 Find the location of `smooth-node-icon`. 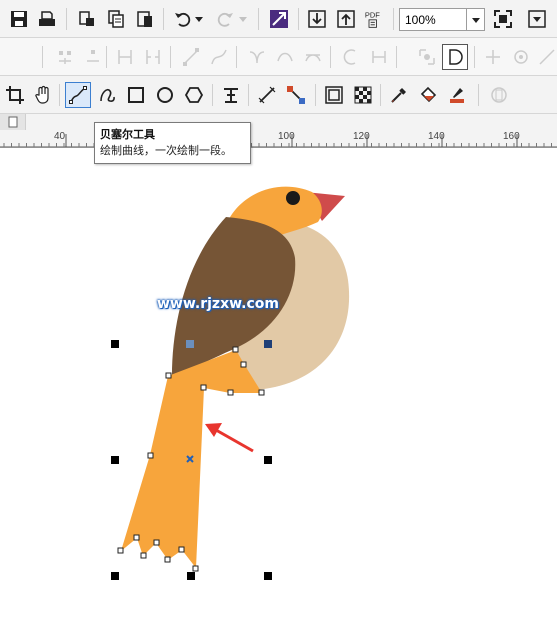

smooth-node-icon is located at coordinates (285, 57).